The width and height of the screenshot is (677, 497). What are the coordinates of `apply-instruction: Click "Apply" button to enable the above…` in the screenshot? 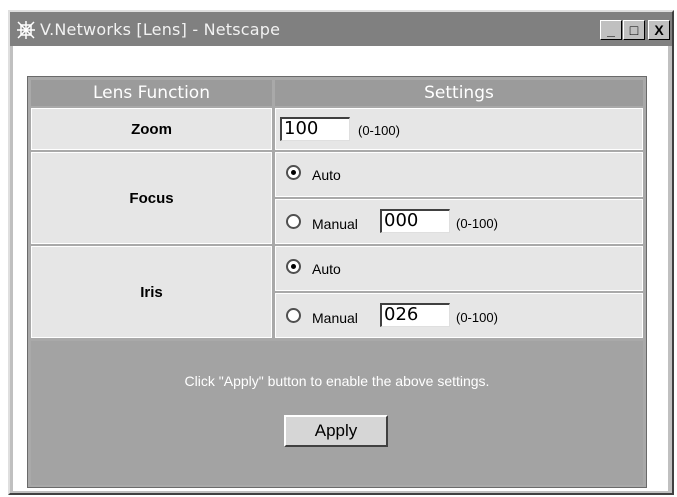 It's located at (337, 381).